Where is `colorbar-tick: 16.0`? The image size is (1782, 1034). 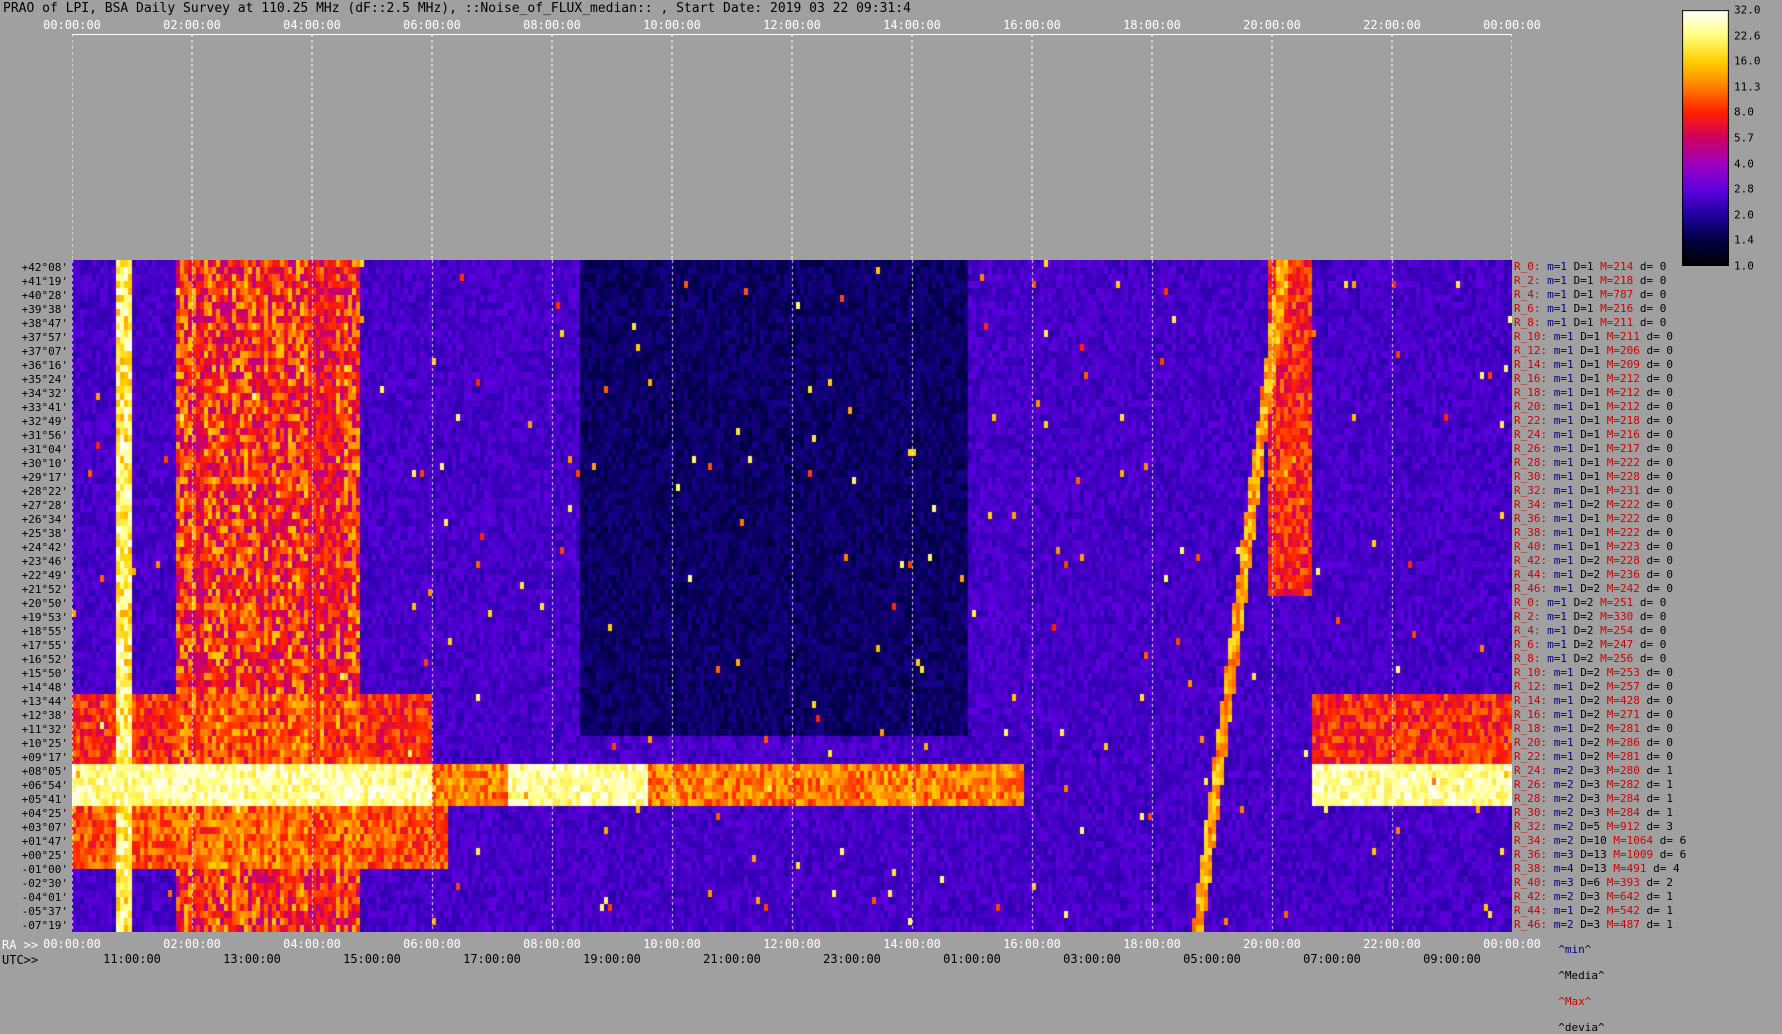
colorbar-tick: 16.0 is located at coordinates (1747, 61).